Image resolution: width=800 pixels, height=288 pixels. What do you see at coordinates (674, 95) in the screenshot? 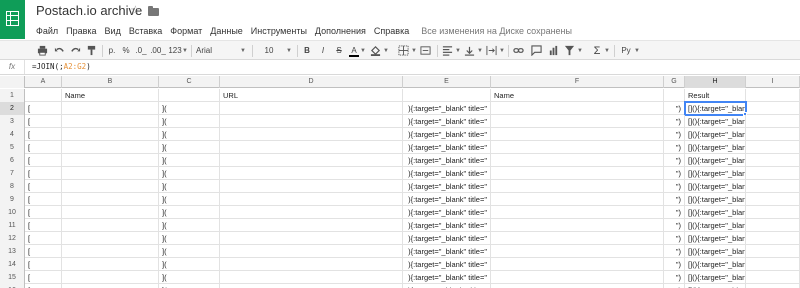
I see `cell-g` at bounding box center [674, 95].